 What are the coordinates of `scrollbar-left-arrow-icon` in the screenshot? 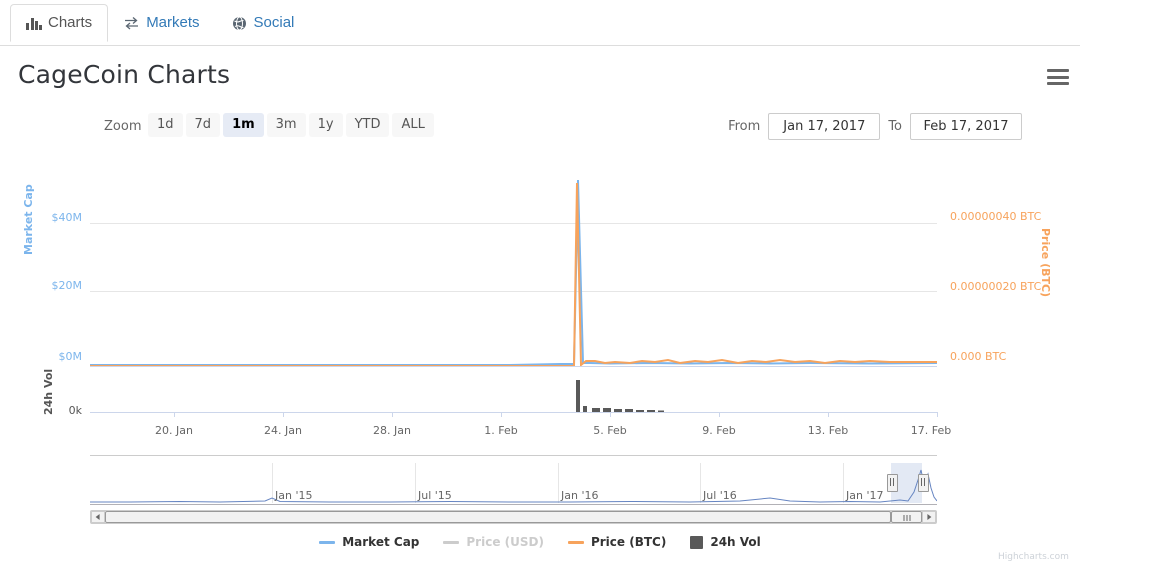 It's located at (98, 517).